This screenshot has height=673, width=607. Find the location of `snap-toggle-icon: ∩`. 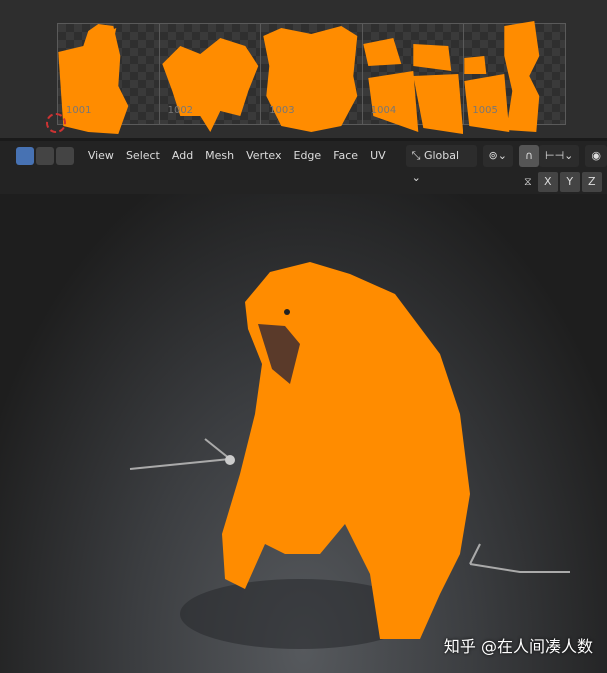

snap-toggle-icon: ∩ is located at coordinates (528, 156).